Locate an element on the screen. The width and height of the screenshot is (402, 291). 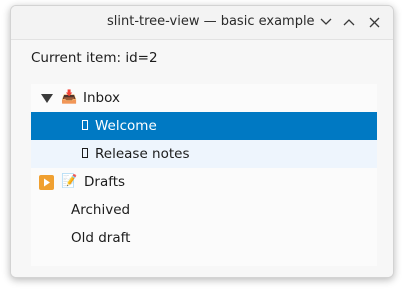
title-bar: slint-tree-view — basic example is located at coordinates (202, 23).